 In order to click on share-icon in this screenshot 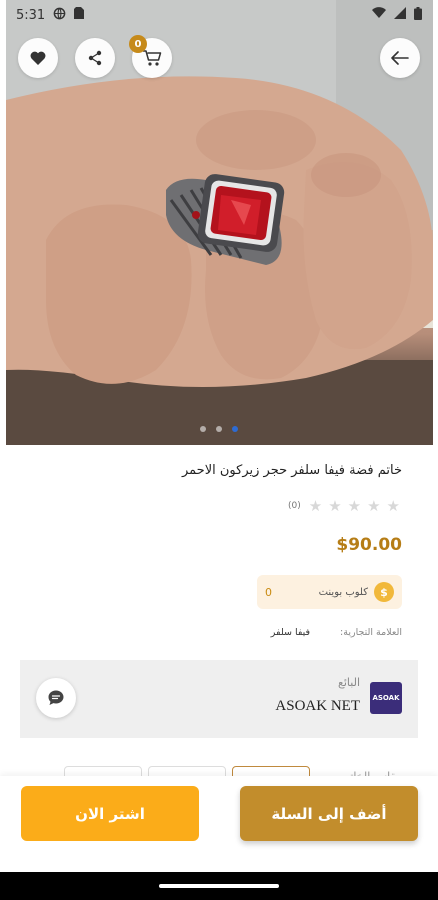, I will do `click(95, 58)`.